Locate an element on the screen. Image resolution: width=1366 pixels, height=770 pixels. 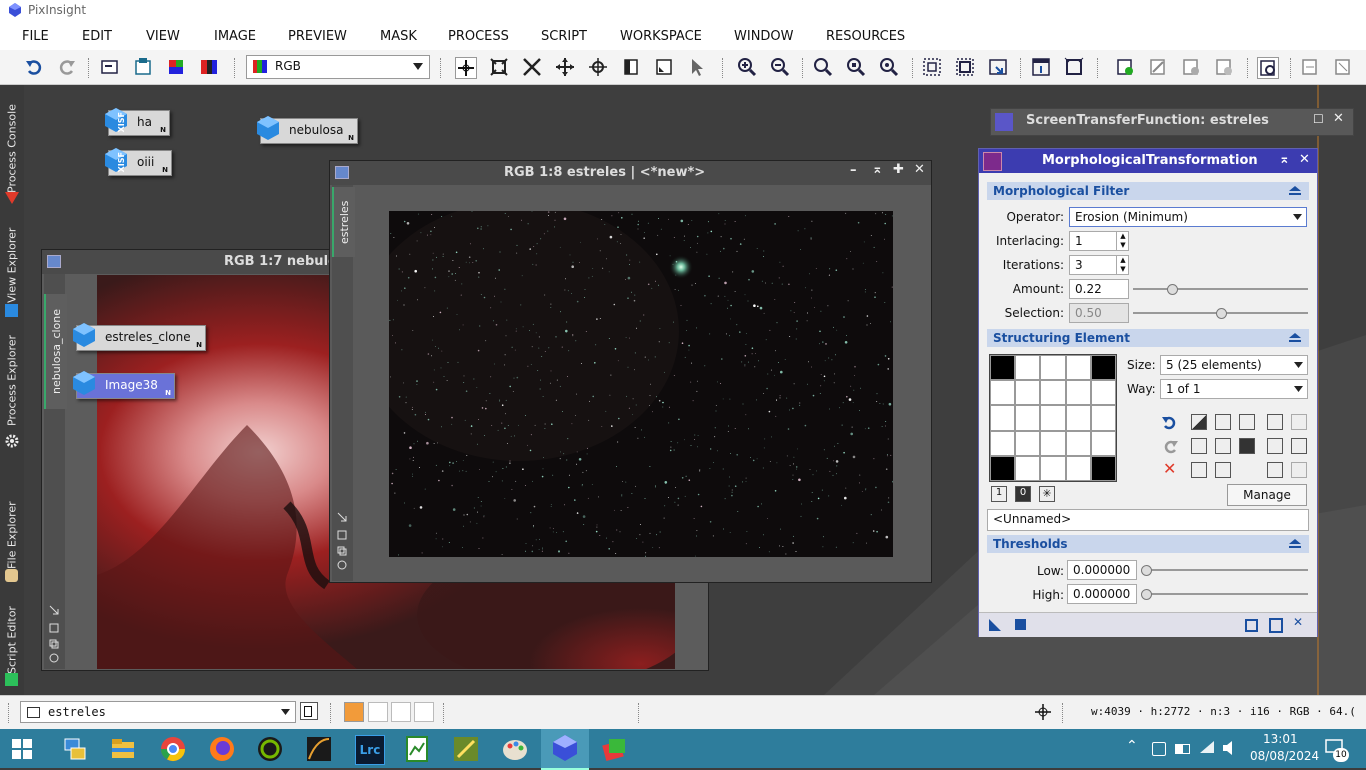
paste-way-icon is located at coordinates (1299, 446).